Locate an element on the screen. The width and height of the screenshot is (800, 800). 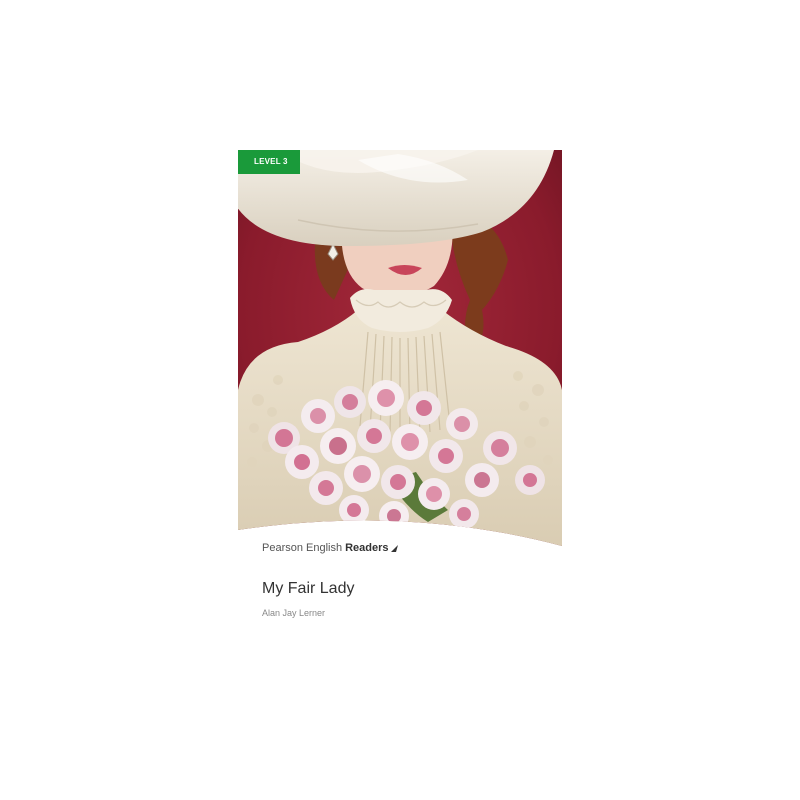
series-brand: Pearson English is located at coordinates (302, 548).